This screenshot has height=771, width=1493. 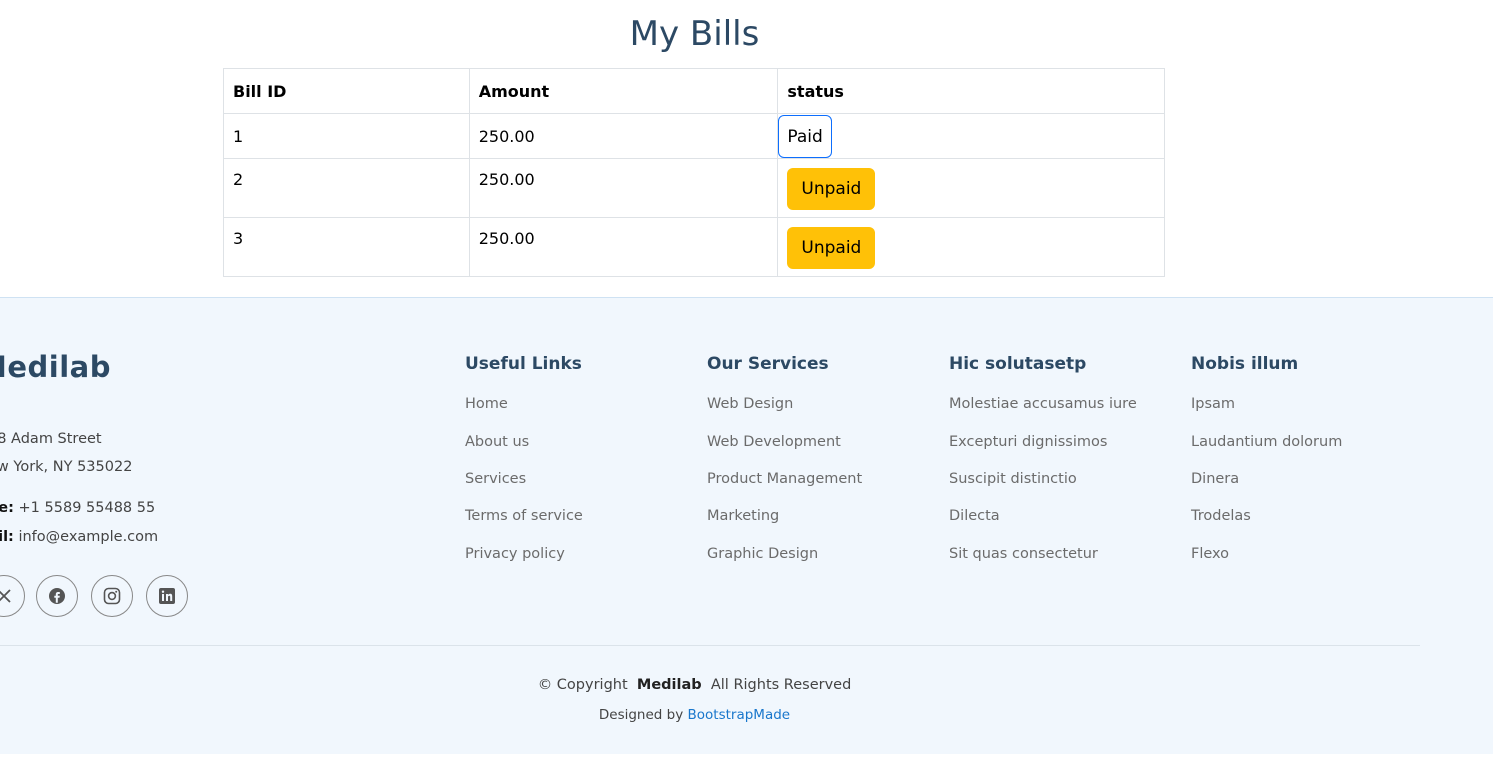 What do you see at coordinates (7, 537) in the screenshot?
I see `email-label: nail:` at bounding box center [7, 537].